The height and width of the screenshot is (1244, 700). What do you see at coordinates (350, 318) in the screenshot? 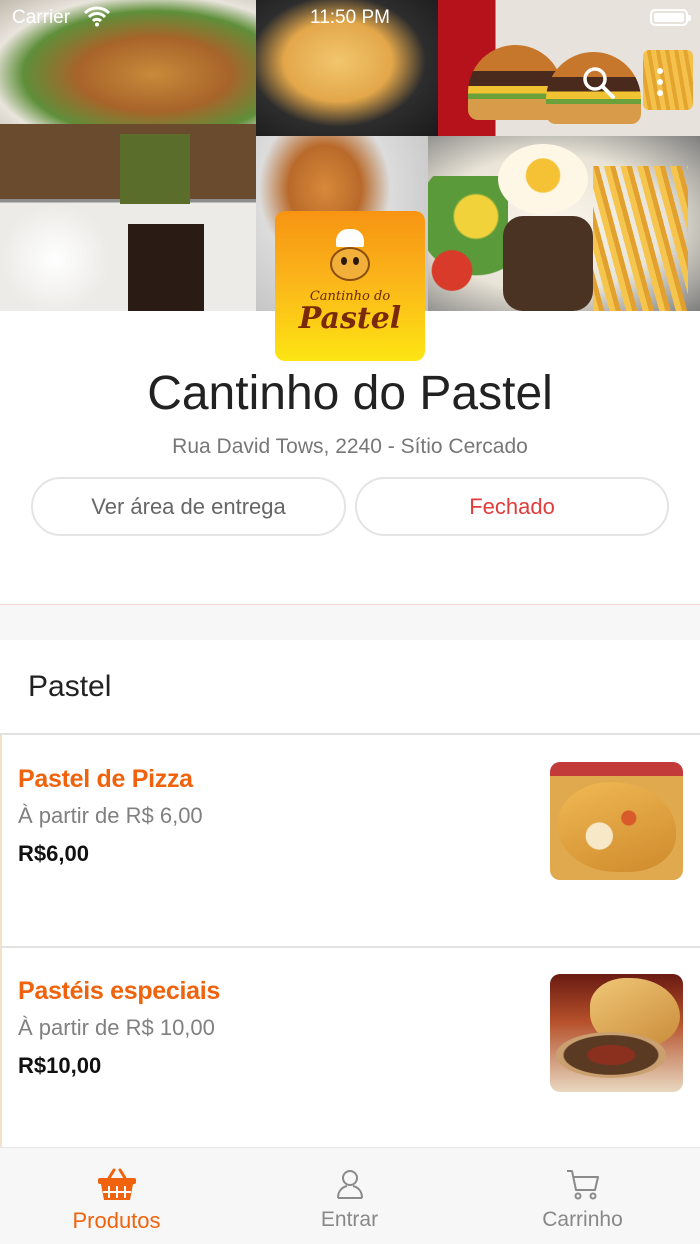
I see `logo-text-main: Pastel` at bounding box center [350, 318].